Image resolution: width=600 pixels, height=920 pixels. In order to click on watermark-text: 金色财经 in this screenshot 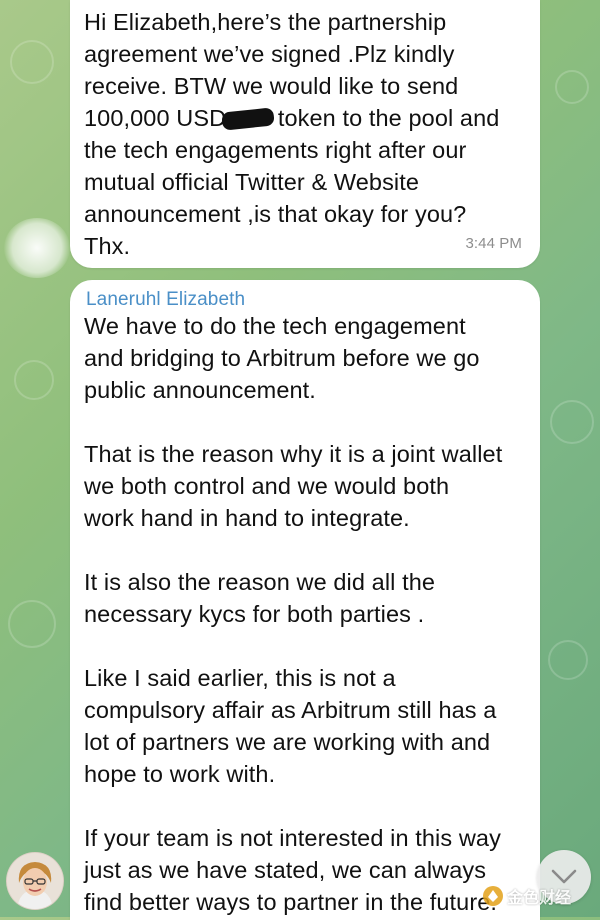, I will do `click(539, 898)`.